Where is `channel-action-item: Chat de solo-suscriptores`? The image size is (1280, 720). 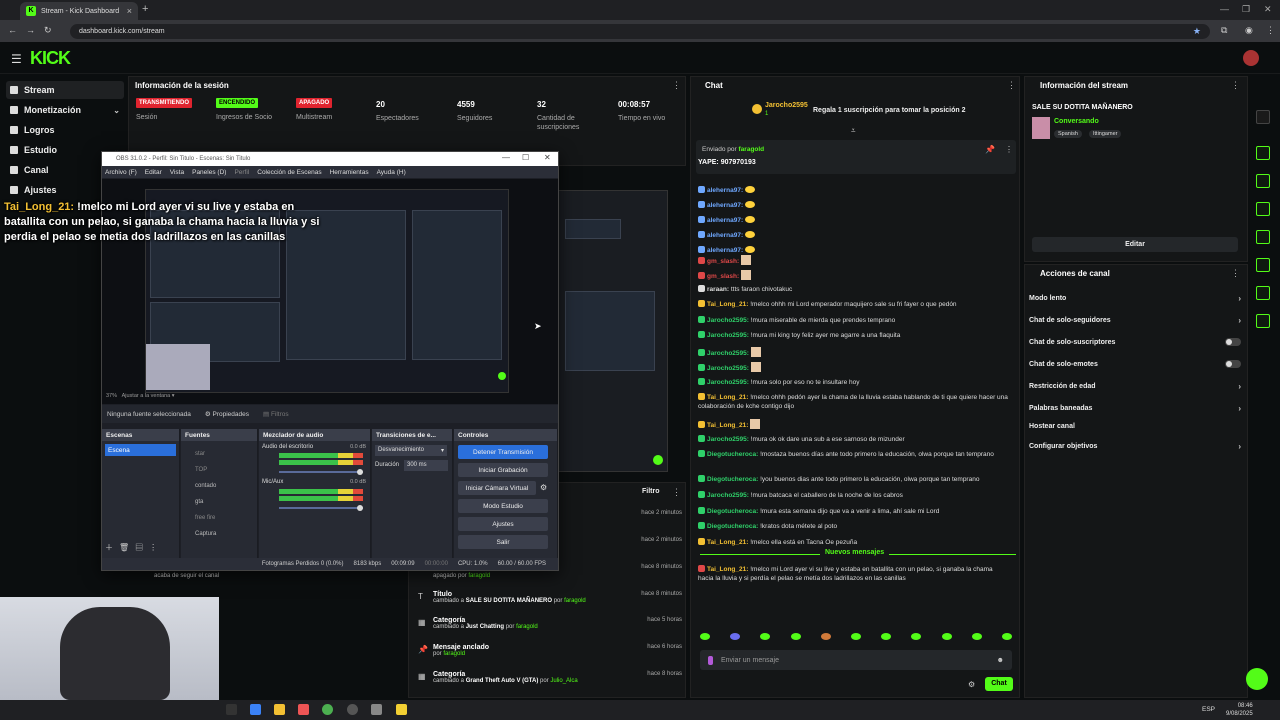
channel-action-item: Chat de solo-suscriptores is located at coordinates (1135, 342).